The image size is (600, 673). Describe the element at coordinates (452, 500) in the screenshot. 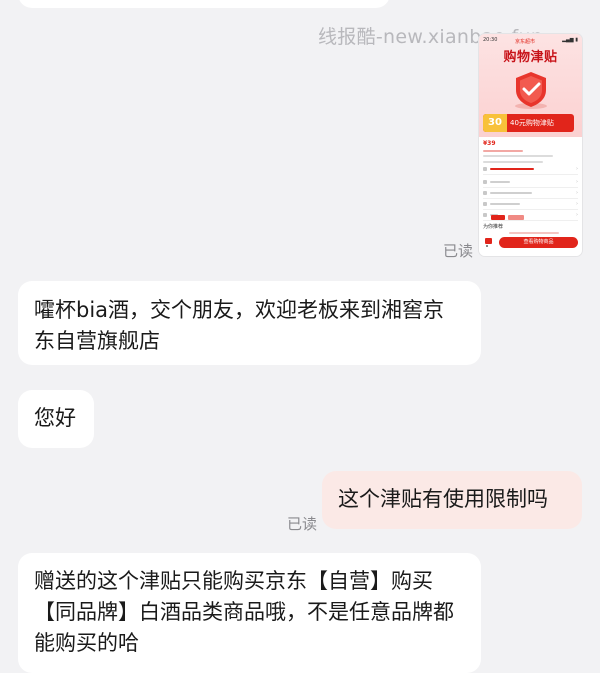

I see `message-bubble-outgoing: 这个津贴有使用限制吗` at that location.